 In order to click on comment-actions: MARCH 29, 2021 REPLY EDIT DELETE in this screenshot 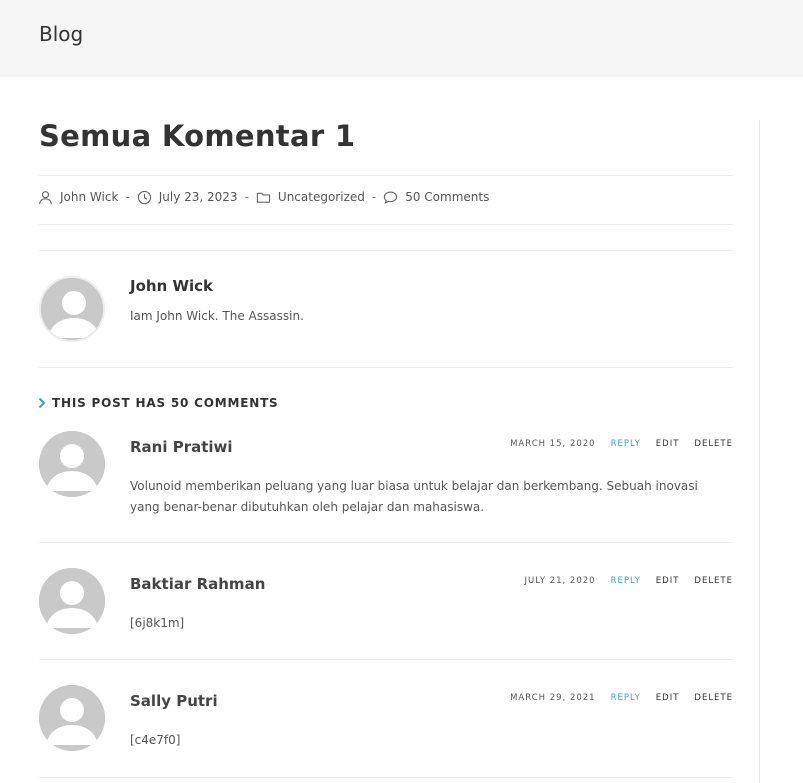, I will do `click(621, 698)`.